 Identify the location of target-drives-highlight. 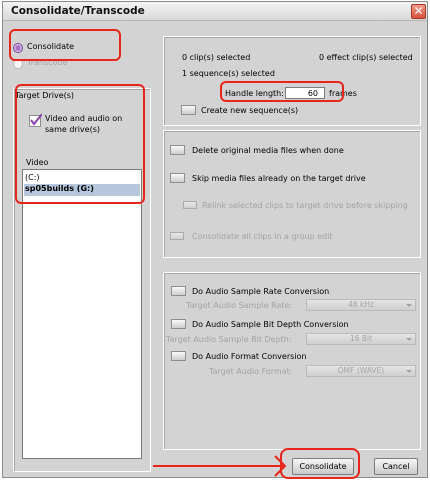
(80, 144).